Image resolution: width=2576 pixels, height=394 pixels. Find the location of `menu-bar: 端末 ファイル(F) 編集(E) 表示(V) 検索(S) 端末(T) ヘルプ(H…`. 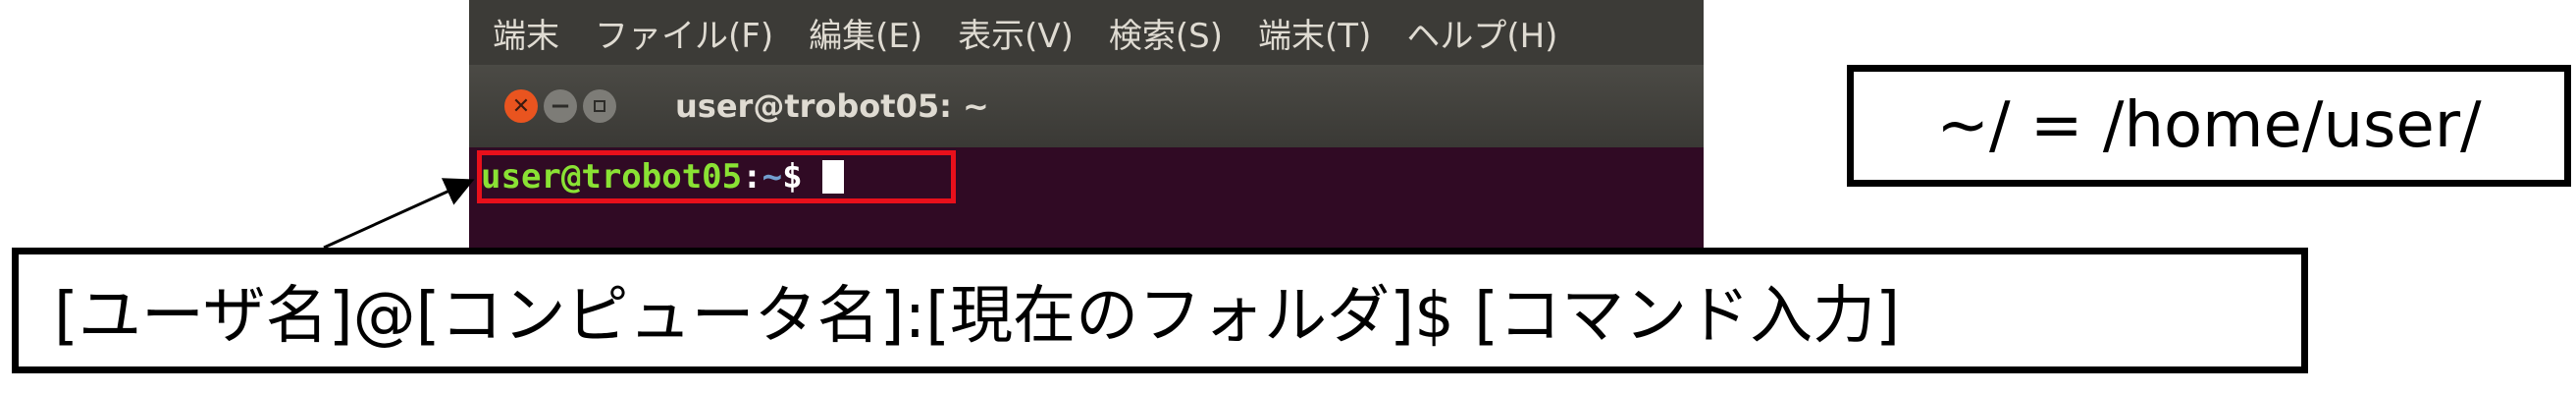

menu-bar: 端末 ファイル(F) 編集(E) 表示(V) 検索(S) 端末(T) ヘルプ(H… is located at coordinates (1086, 32).